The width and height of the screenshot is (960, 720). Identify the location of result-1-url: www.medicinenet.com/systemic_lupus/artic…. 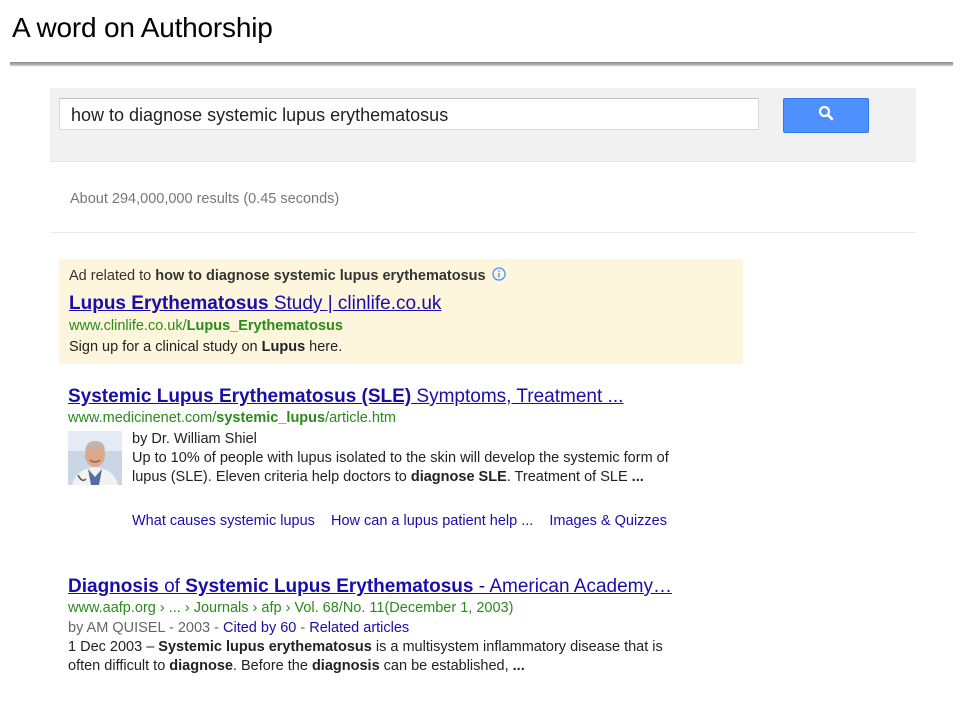
(232, 418).